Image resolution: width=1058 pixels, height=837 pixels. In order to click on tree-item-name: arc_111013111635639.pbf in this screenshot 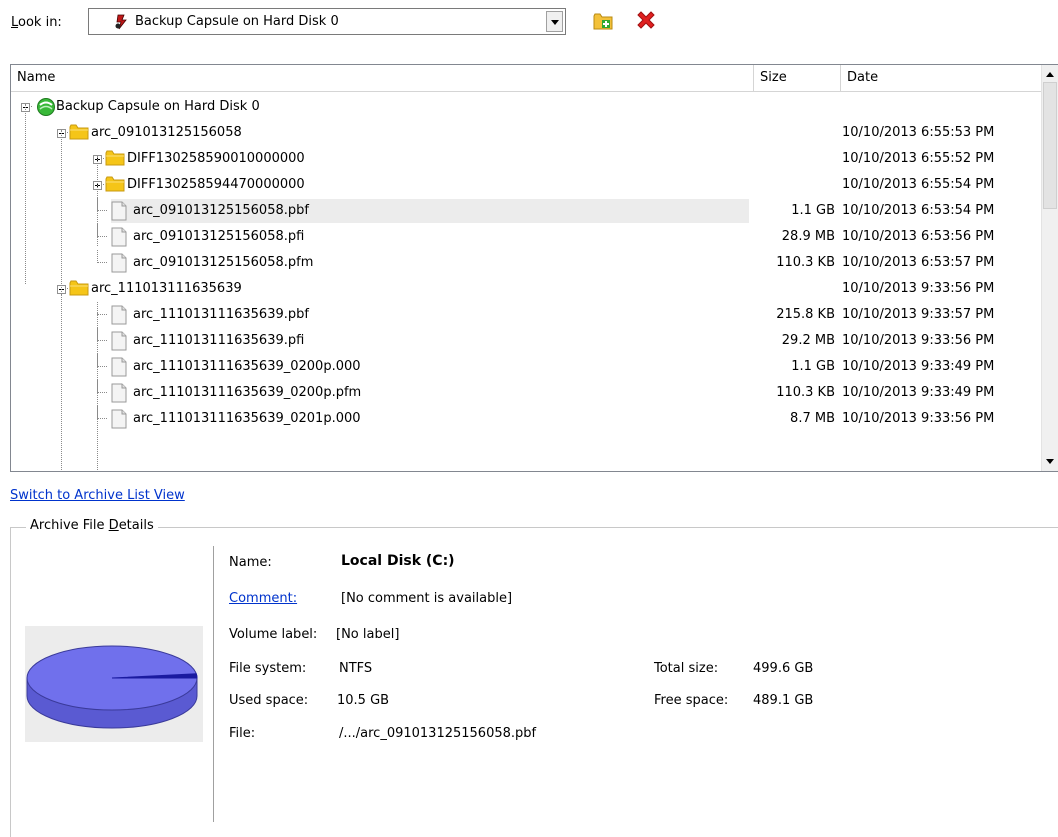, I will do `click(221, 314)`.